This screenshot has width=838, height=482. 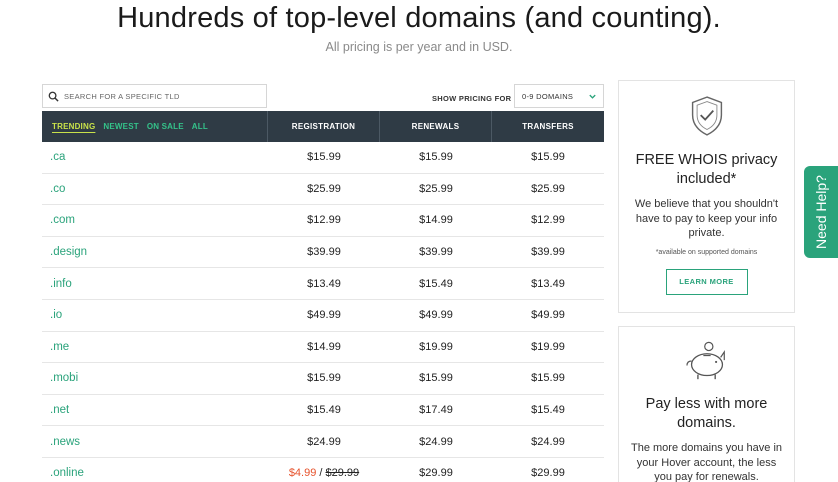 I want to click on registration-price: $13.49, so click(x=324, y=283).